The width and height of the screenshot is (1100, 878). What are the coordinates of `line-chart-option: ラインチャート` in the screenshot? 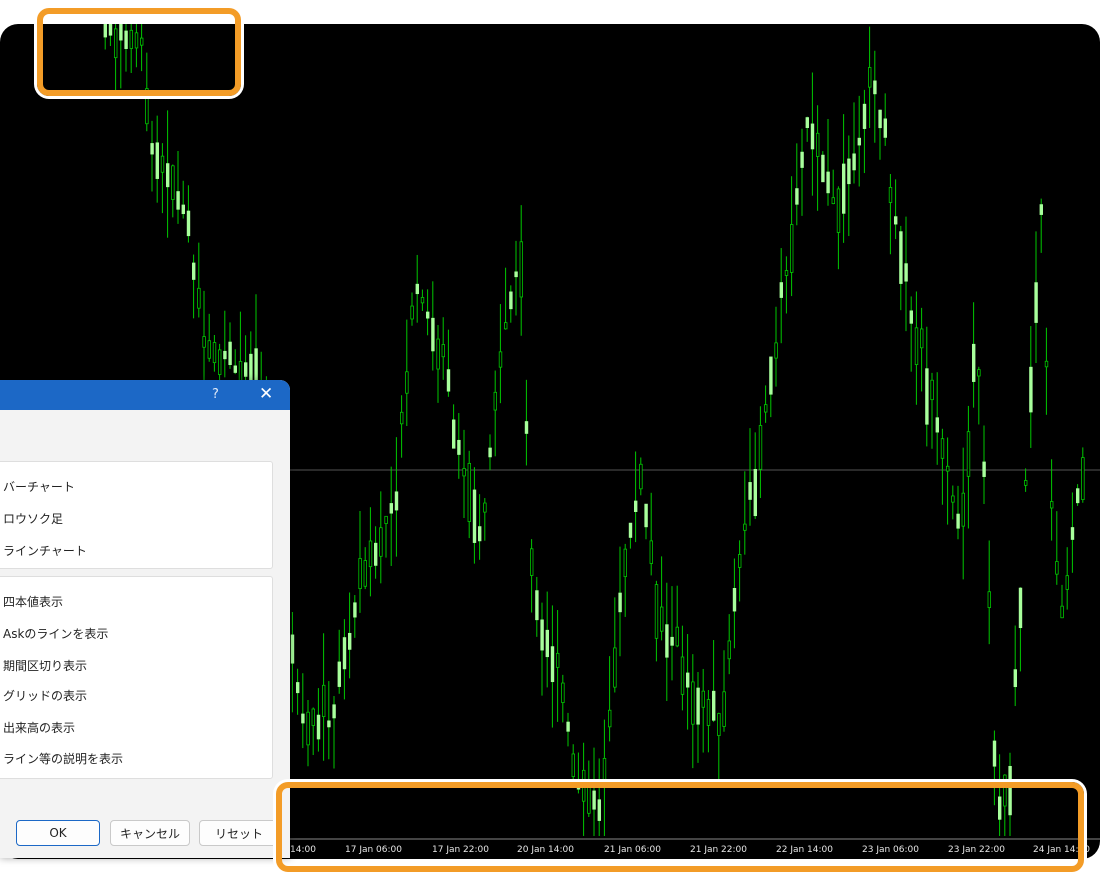 It's located at (45, 550).